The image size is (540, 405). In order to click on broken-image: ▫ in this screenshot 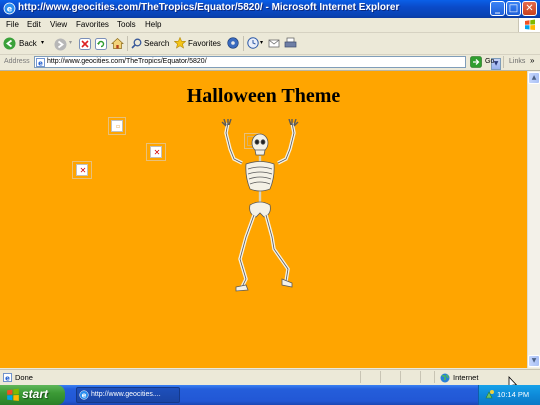, I will do `click(117, 126)`.